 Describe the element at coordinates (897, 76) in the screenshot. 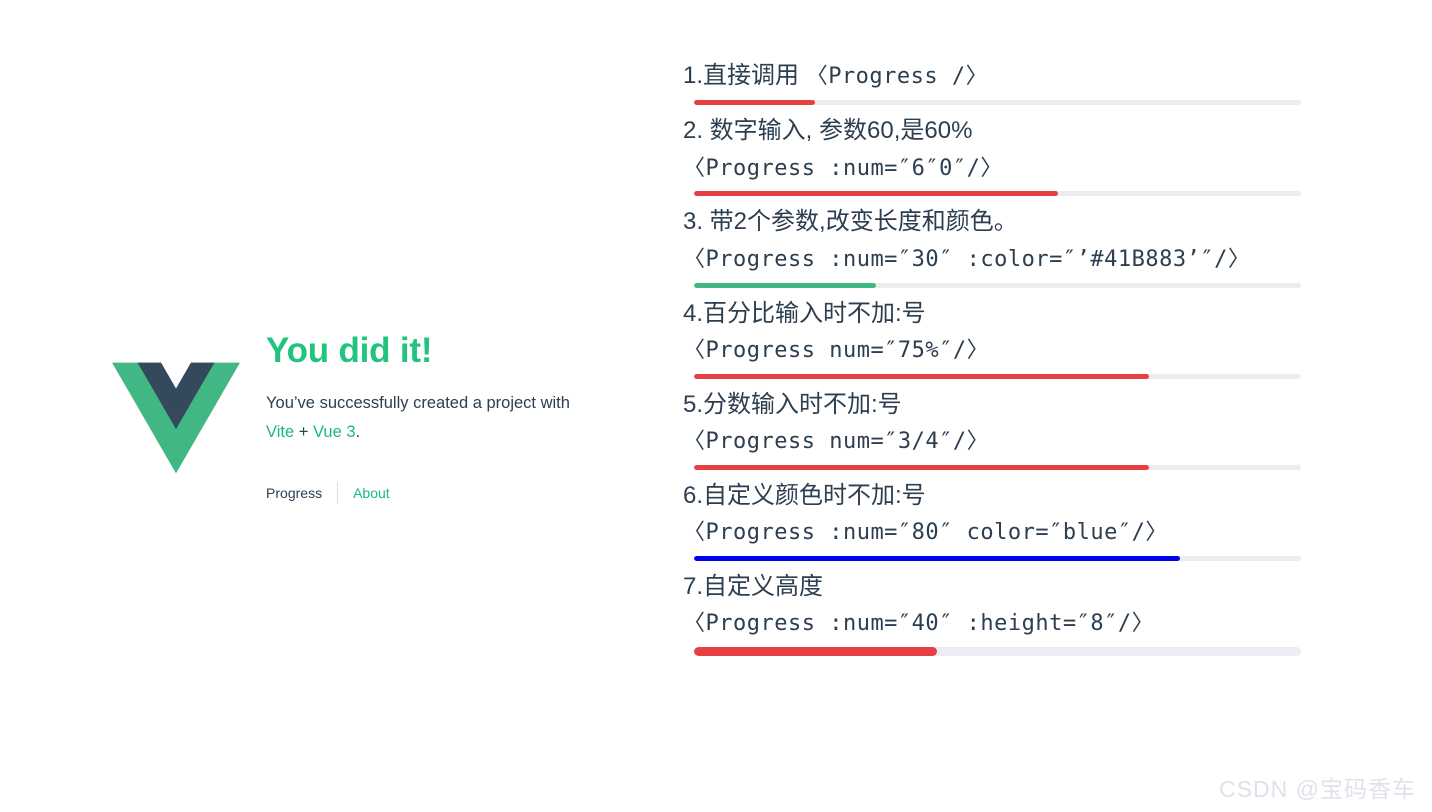

I see `demo-item-title-code: 〈Progress /〉` at that location.